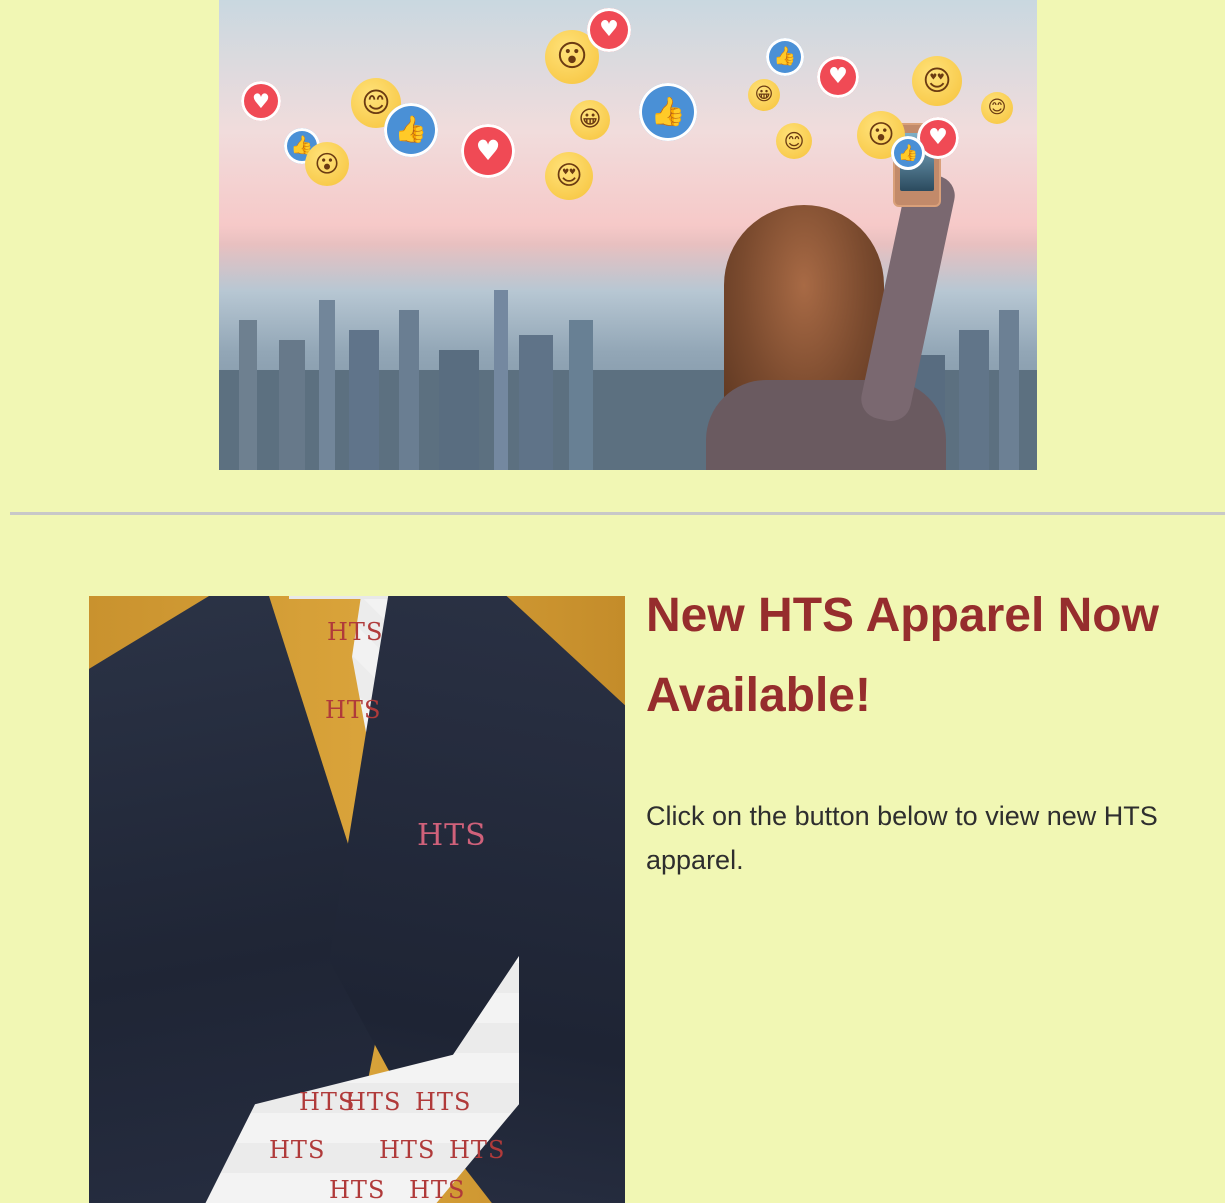  What do you see at coordinates (327, 164) in the screenshot?
I see `smiley-icon: 😮` at bounding box center [327, 164].